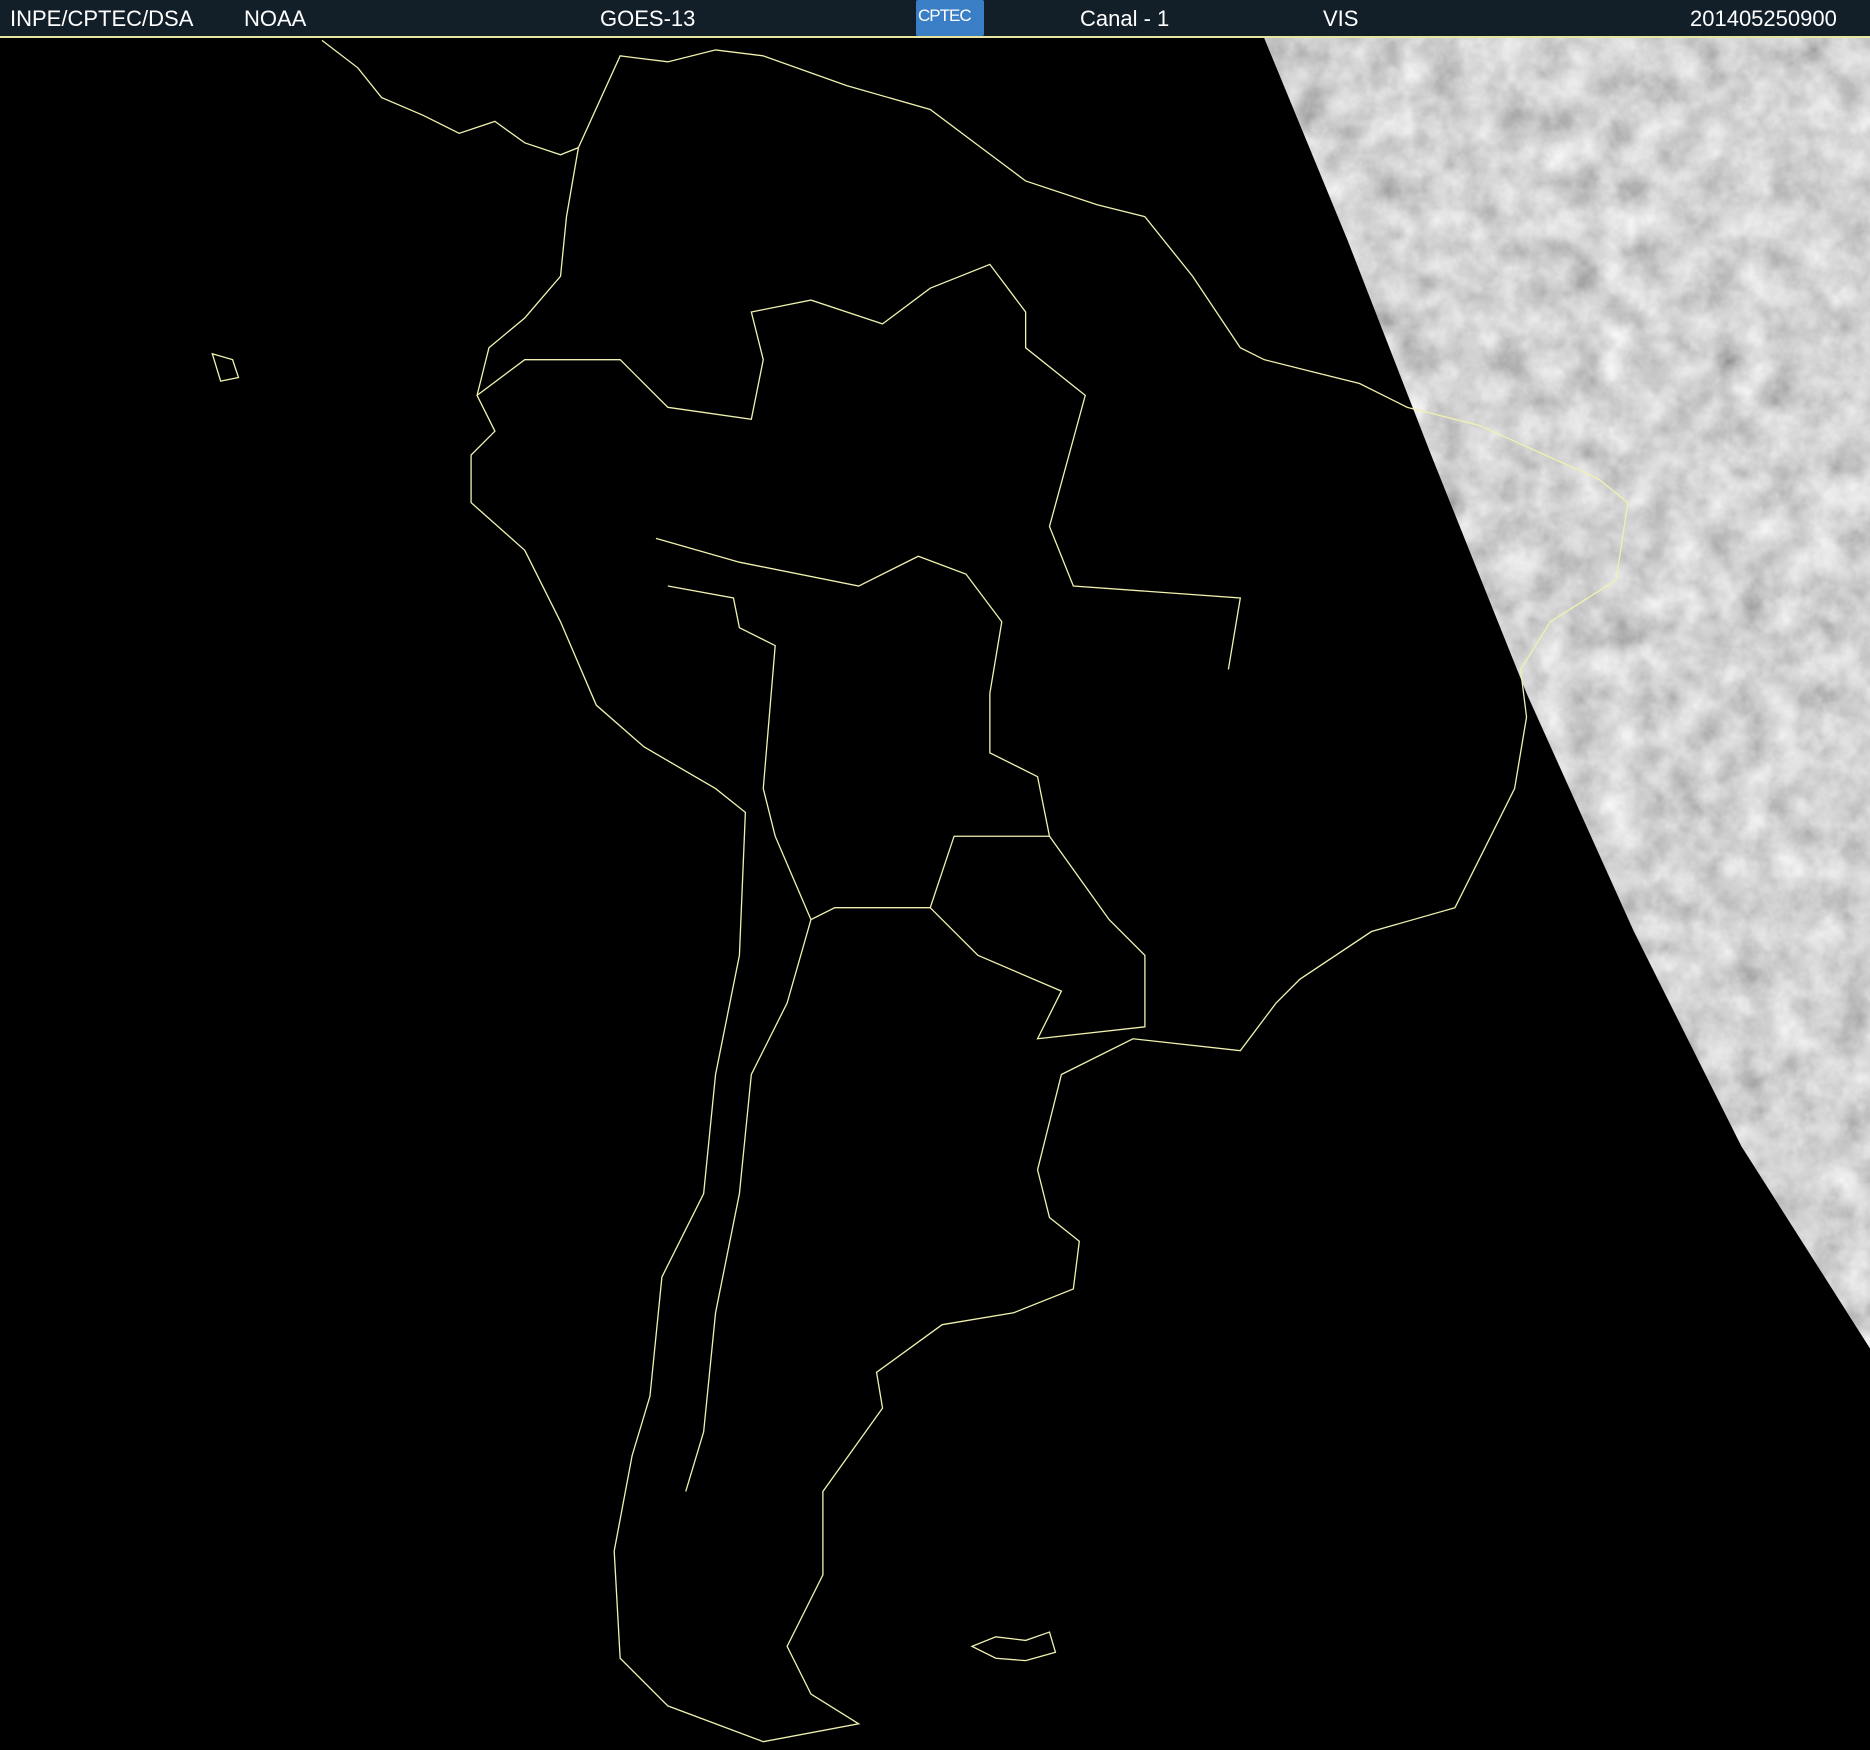 The width and height of the screenshot is (1870, 1750). What do you see at coordinates (275, 18) in the screenshot?
I see `provider-label: NOAA` at bounding box center [275, 18].